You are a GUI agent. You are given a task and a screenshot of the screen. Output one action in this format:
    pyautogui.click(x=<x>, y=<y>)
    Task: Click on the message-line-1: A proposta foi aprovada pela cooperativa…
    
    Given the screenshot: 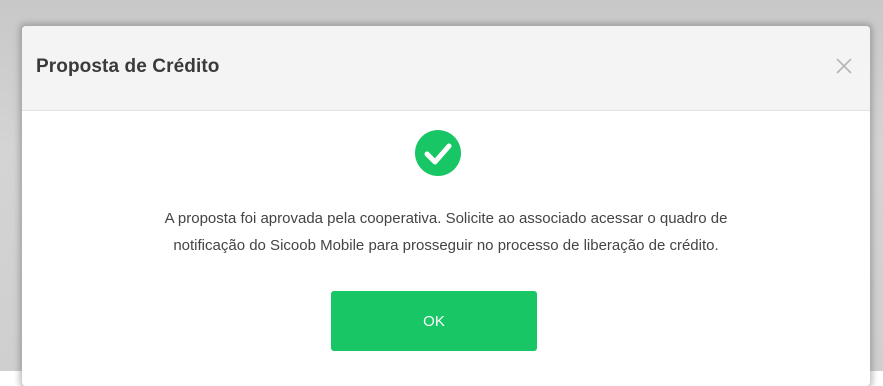 What is the action you would take?
    pyautogui.click(x=446, y=218)
    